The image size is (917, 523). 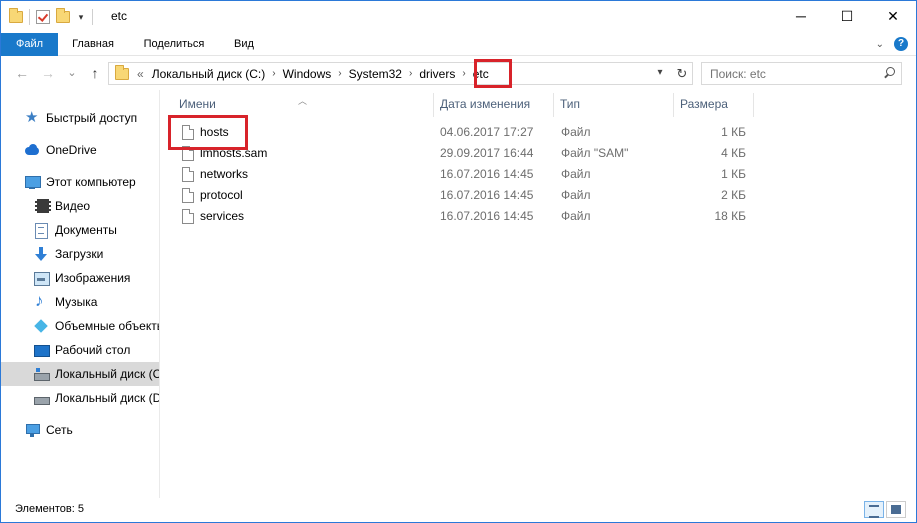 What do you see at coordinates (140, 74) in the screenshot?
I see `breadcrumb-overflow: «` at bounding box center [140, 74].